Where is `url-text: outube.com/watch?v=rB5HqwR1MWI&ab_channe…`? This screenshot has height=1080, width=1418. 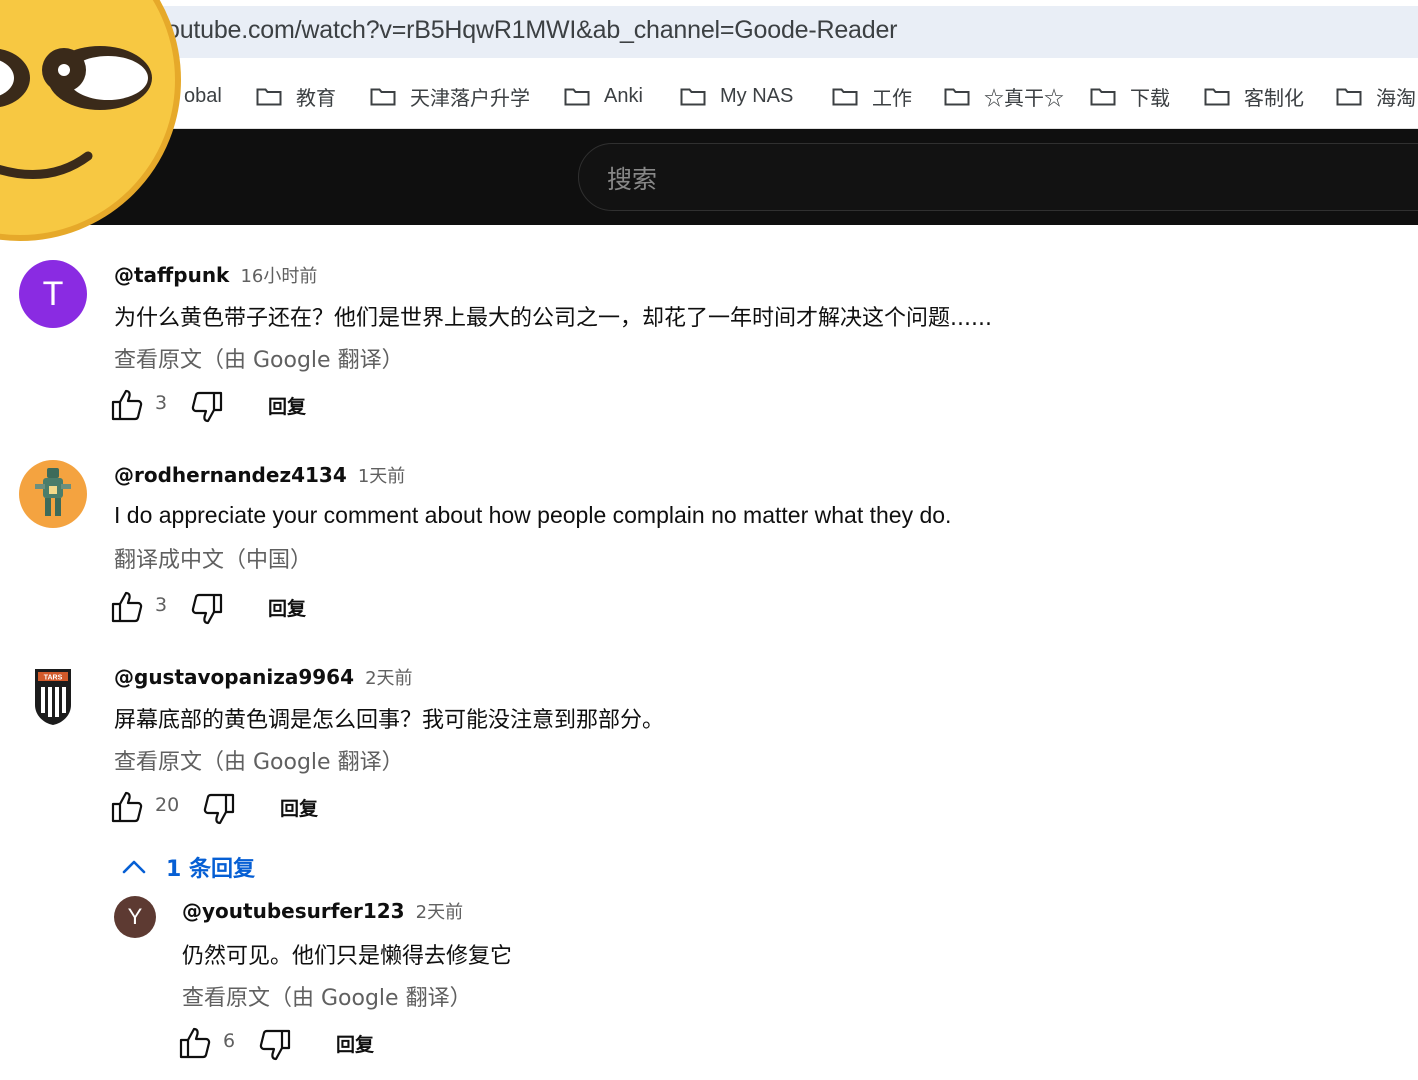 url-text: outube.com/watch?v=rB5HqwR1MWI&ab_channe… is located at coordinates (531, 30).